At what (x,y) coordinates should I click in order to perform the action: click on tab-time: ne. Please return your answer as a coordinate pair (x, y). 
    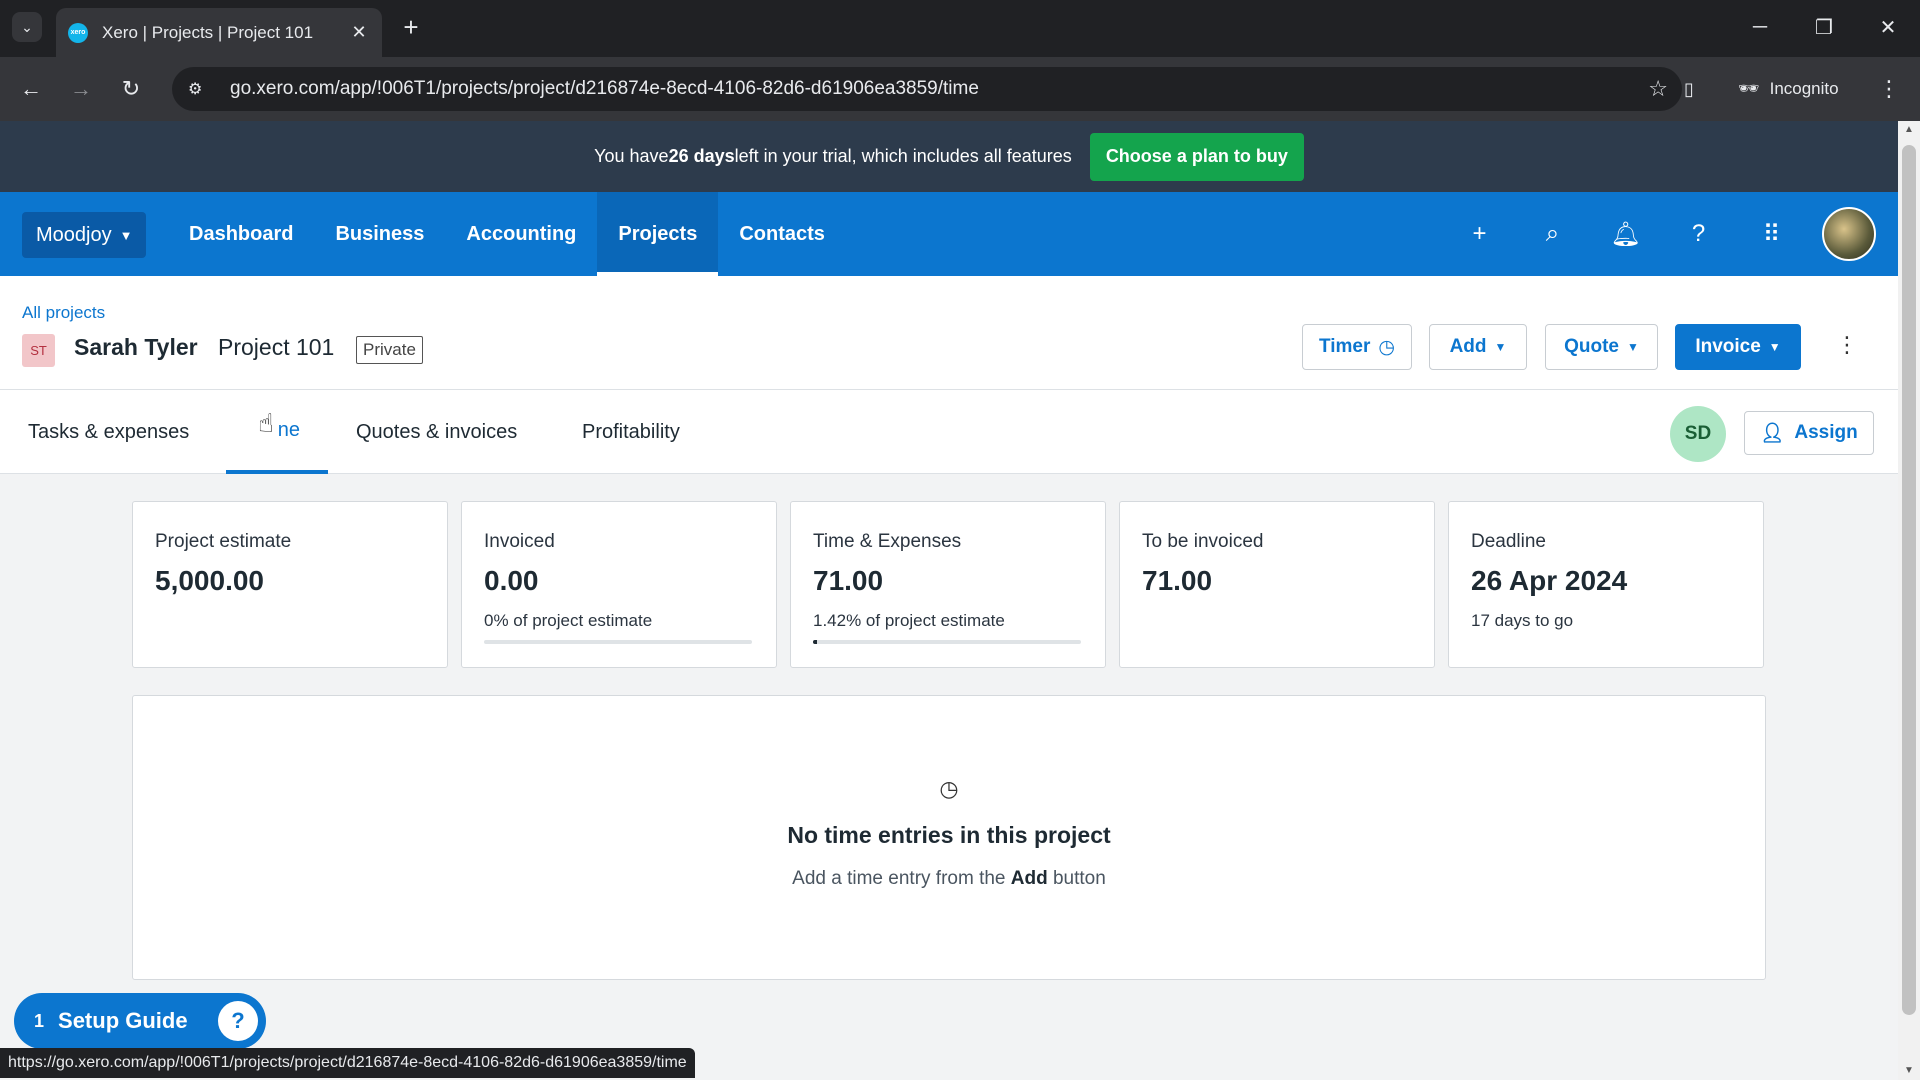
    Looking at the image, I should click on (277, 432).